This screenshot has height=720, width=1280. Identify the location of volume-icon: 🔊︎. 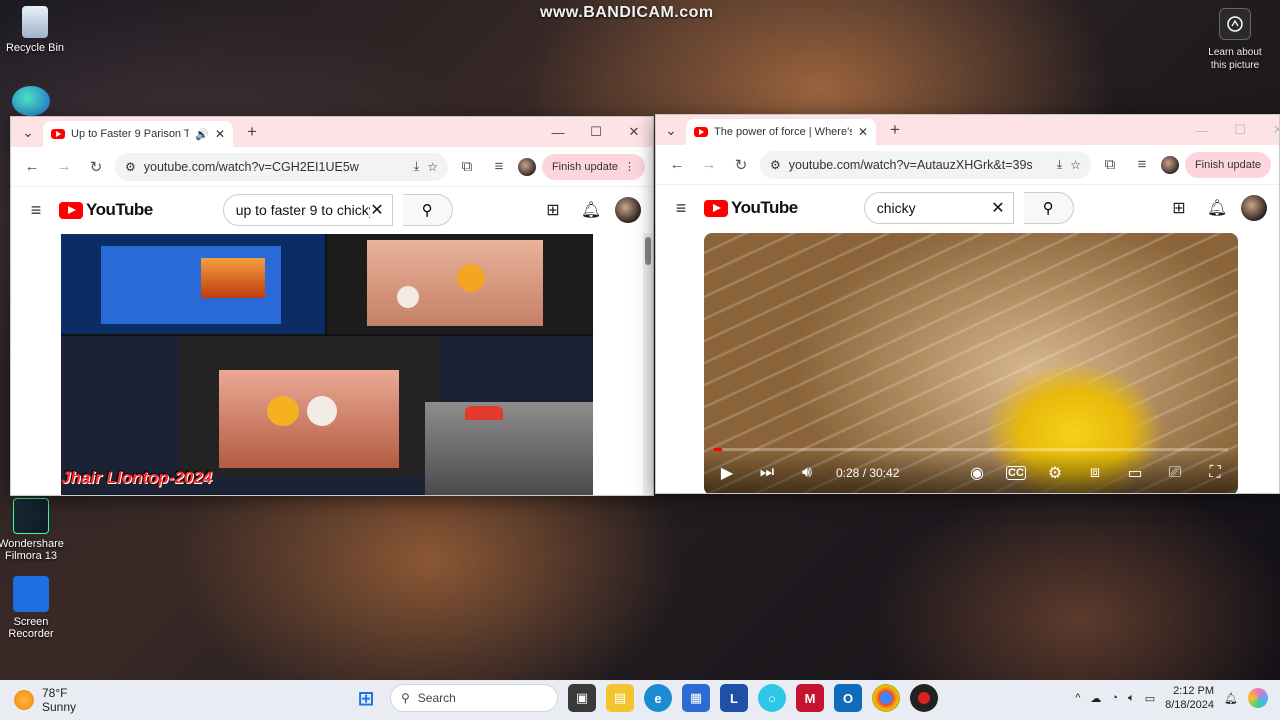
(807, 473).